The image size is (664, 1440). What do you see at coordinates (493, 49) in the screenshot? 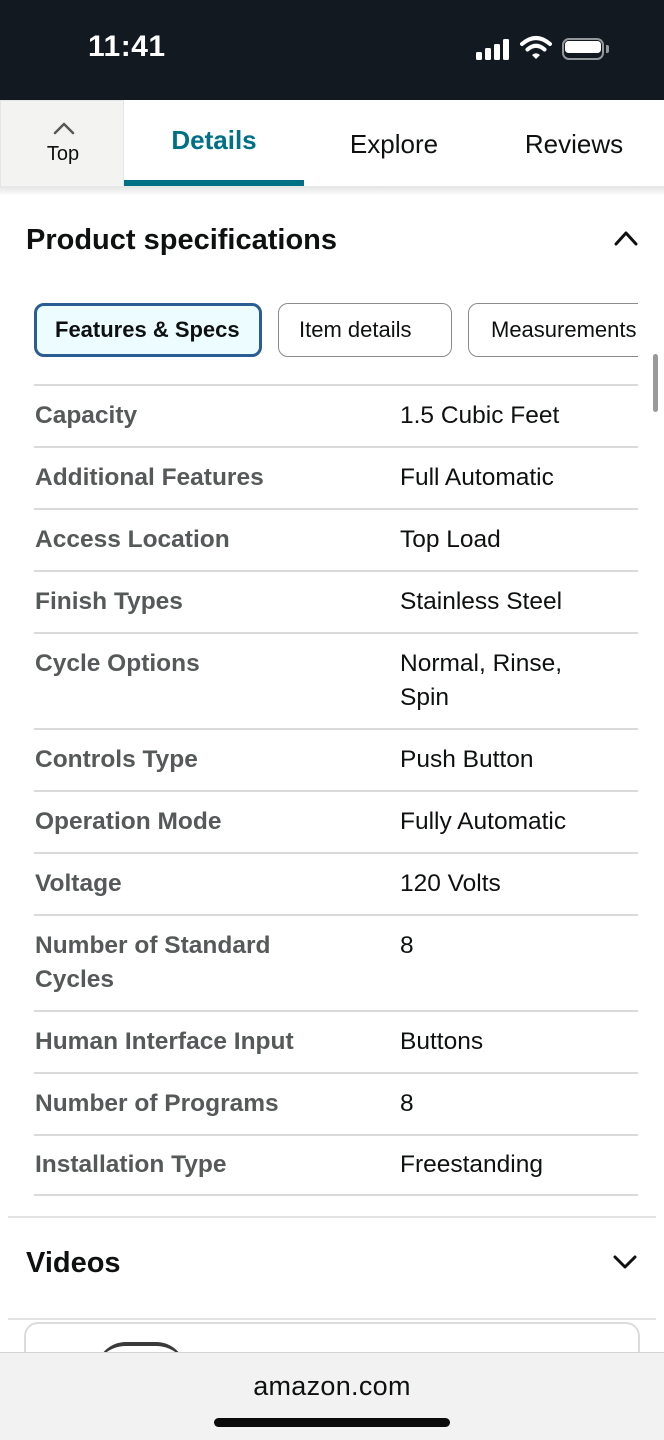
I see `cellular-signal-icon` at bounding box center [493, 49].